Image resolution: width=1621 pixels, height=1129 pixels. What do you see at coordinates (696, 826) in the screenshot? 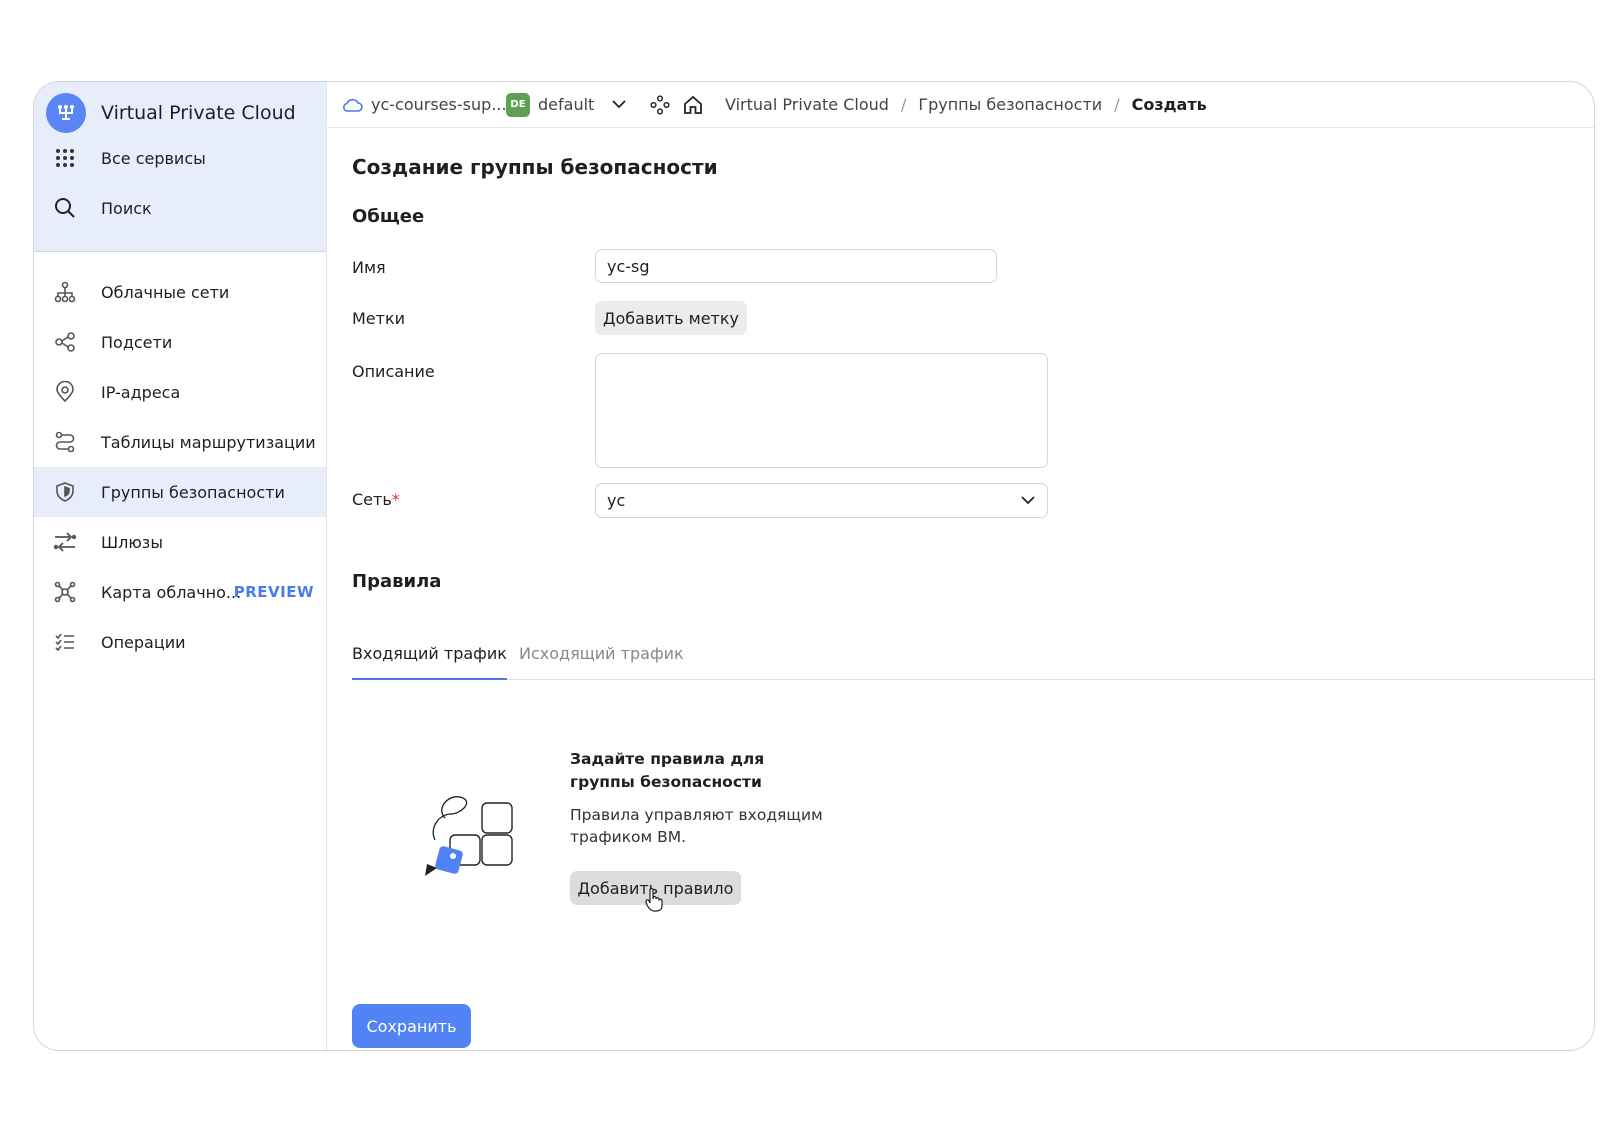
I see `empty-state-description: Правила управляют входящим трафиком ВМ.` at bounding box center [696, 826].